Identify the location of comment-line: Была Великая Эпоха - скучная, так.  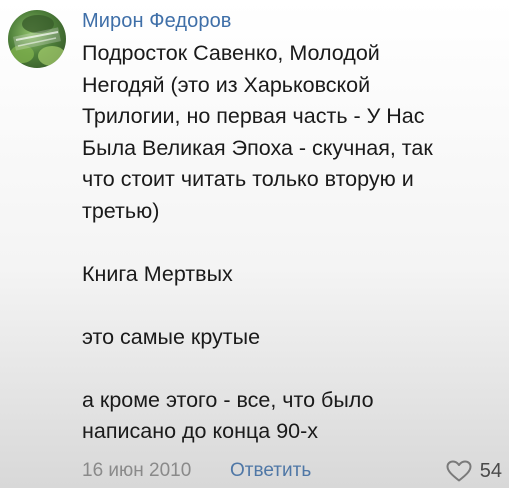
(257, 147).